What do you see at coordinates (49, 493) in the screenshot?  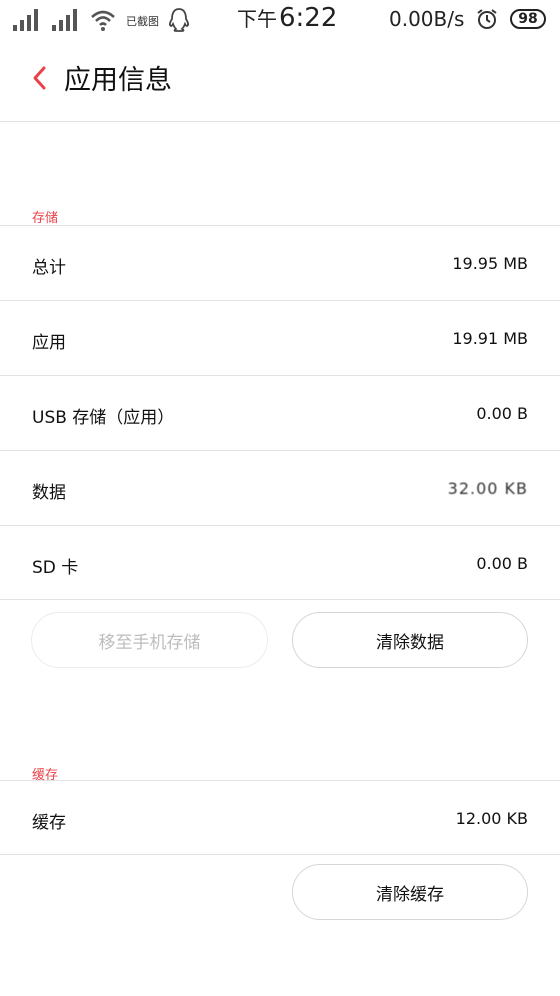 I see `row-label: 数据` at bounding box center [49, 493].